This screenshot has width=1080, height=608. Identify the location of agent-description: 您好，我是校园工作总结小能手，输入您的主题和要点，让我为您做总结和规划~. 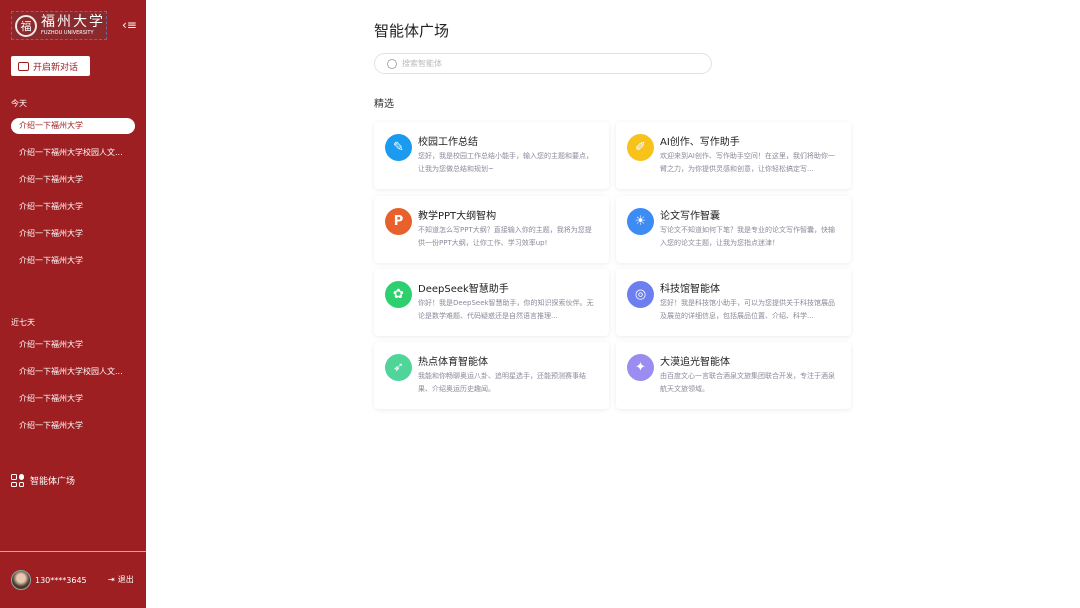
(505, 162).